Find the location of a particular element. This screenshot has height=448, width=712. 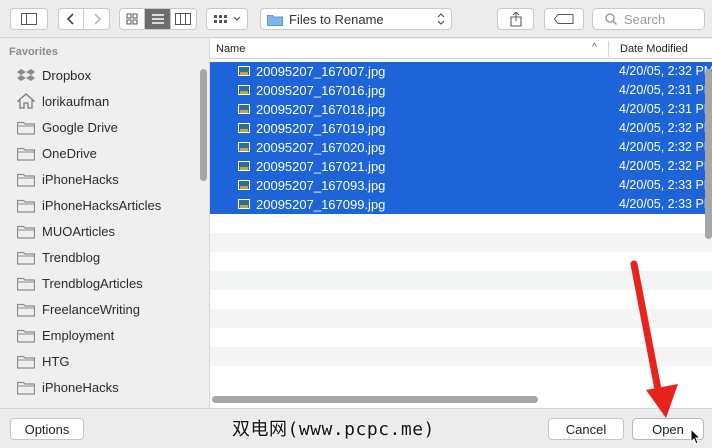

sidebar-item: Trendblog is located at coordinates (100, 257).